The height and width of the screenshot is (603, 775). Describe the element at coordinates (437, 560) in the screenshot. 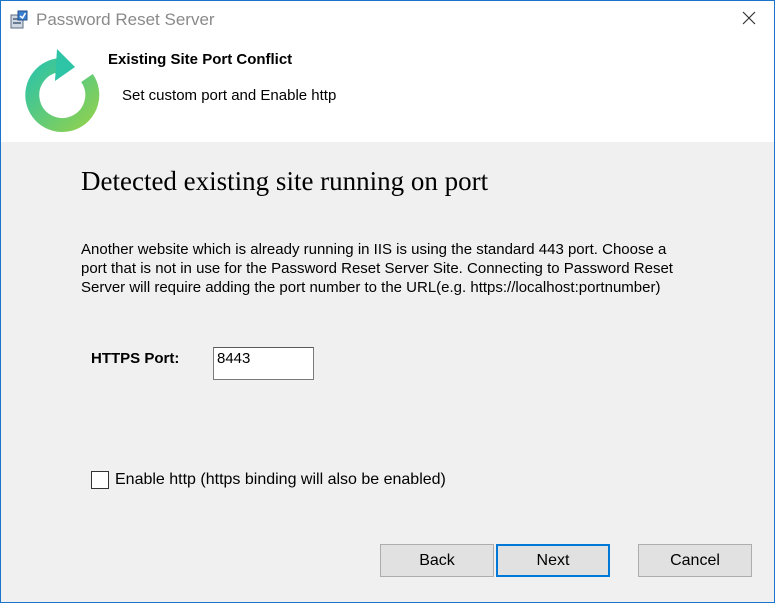

I see `back-button: Back` at that location.